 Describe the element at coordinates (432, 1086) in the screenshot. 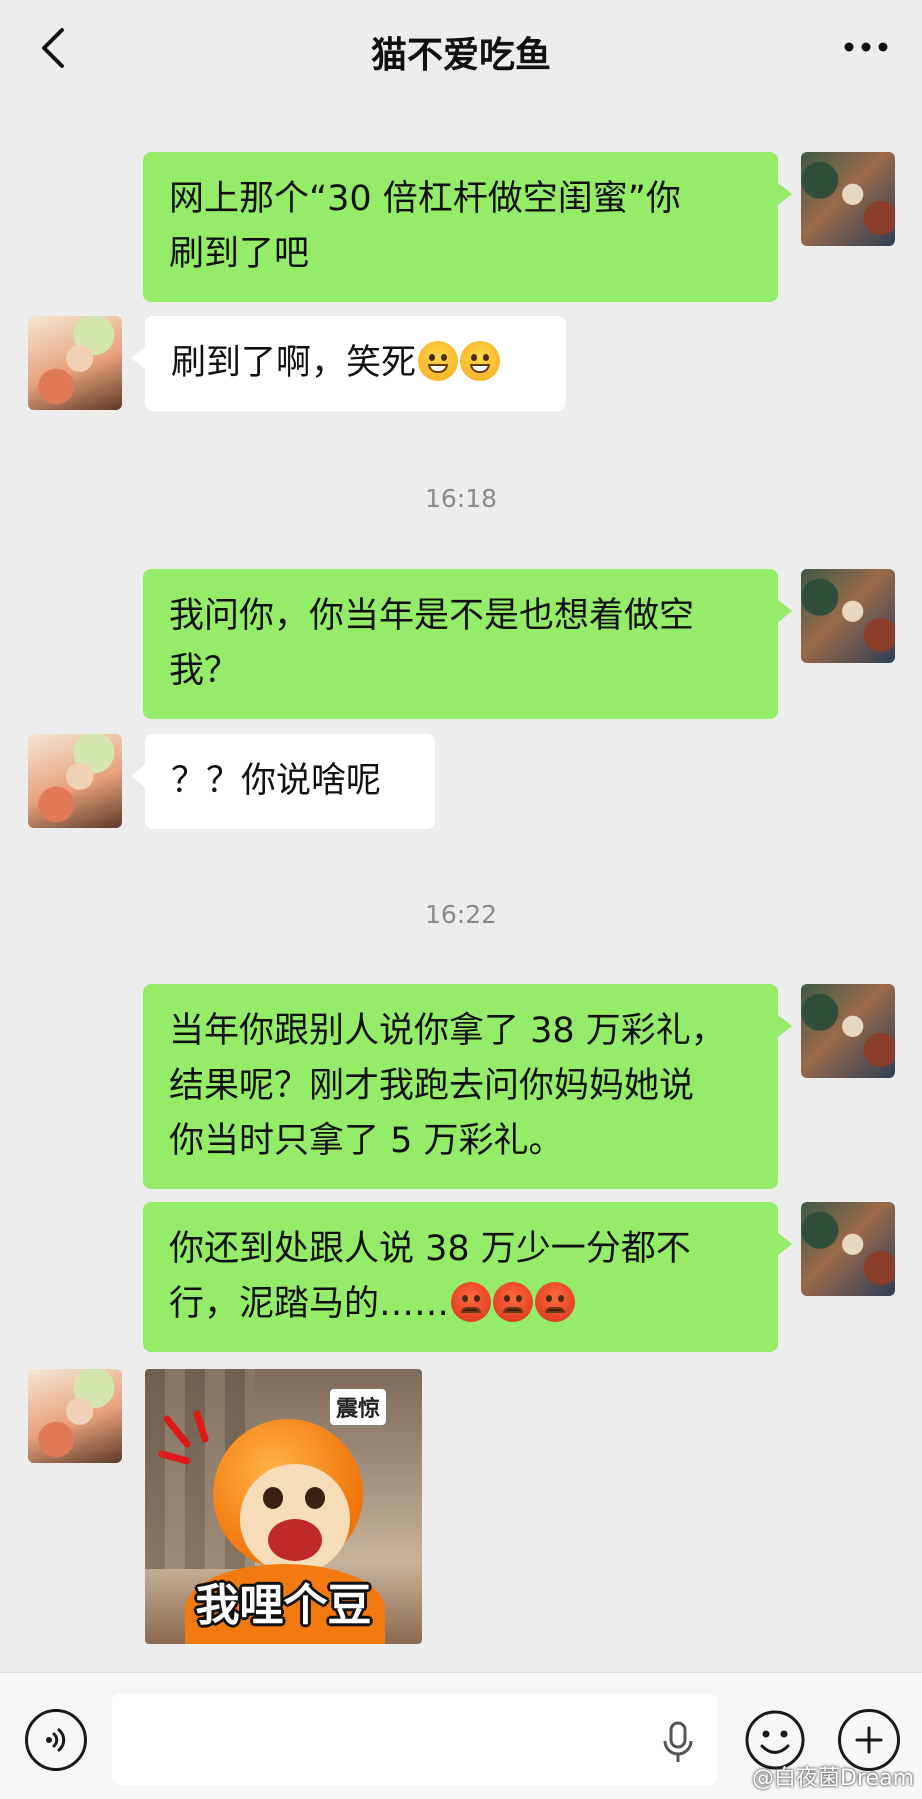

I see `message-line: 结果呢？刚才我跑去问你妈妈她说` at that location.